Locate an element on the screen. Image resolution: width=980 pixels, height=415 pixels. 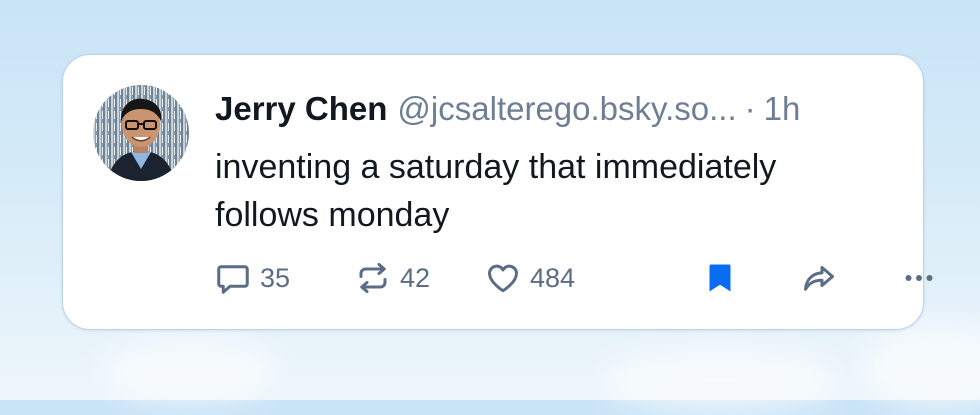
reply-icon is located at coordinates (233, 279).